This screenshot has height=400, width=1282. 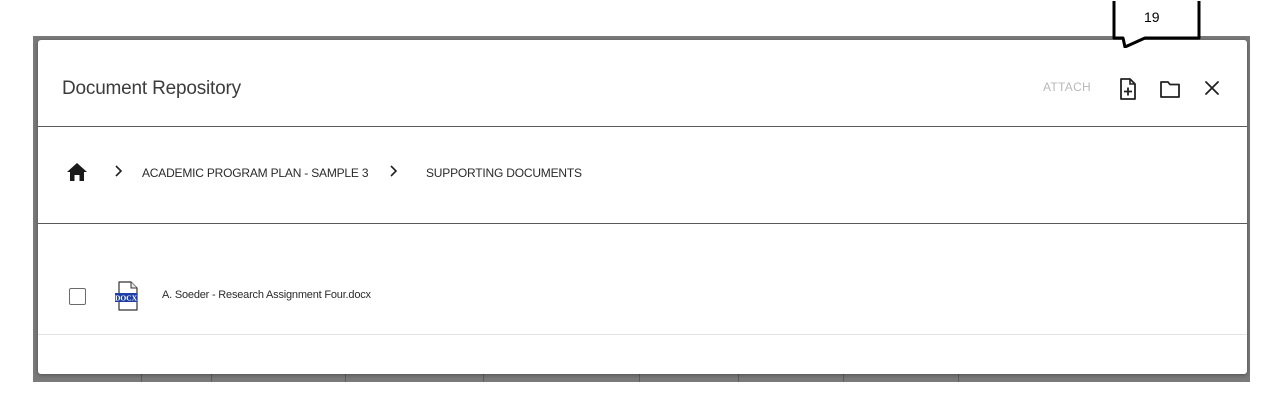 I want to click on breadcrumb-item-supporting: SUPPORTING DOCUMENTS, so click(x=504, y=173).